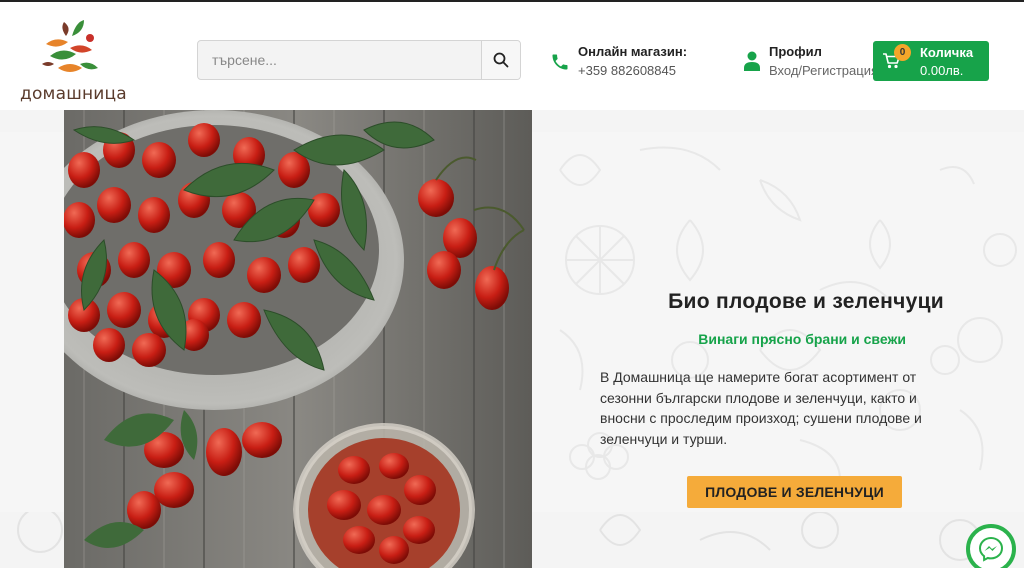 The image size is (1024, 568). I want to click on contact-phone: +359 882608845, so click(627, 70).